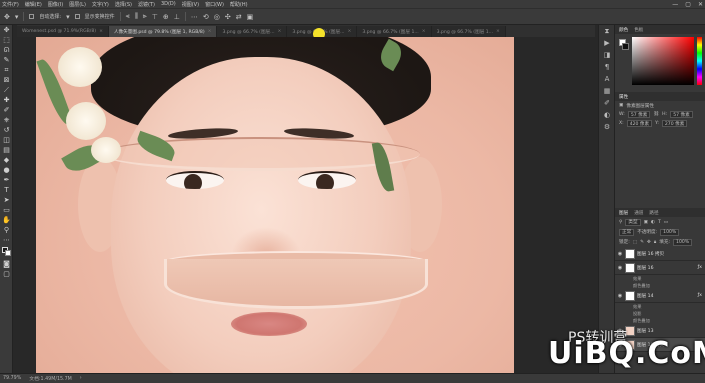 The width and height of the screenshot is (705, 383). I want to click on auto-select-checkbox, so click(32, 16).